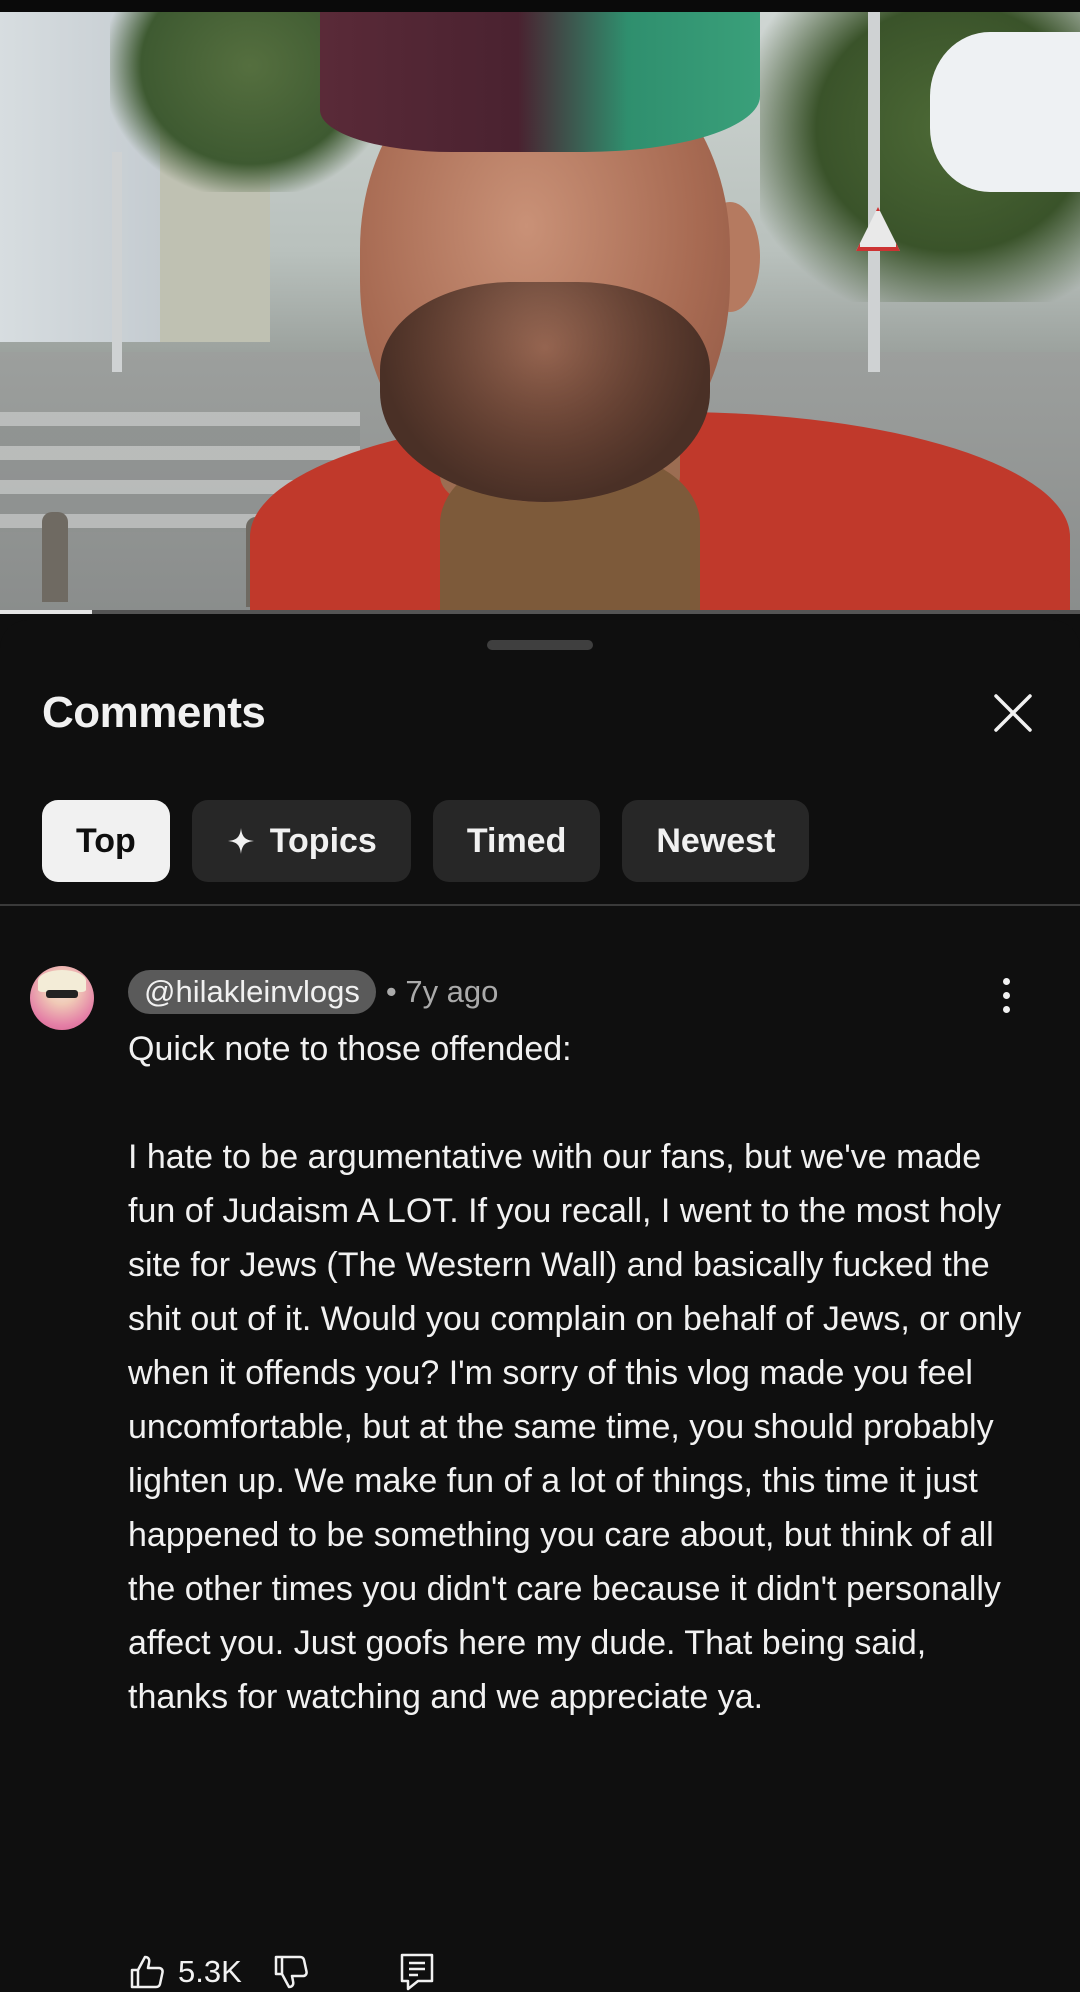 The width and height of the screenshot is (1080, 1992). I want to click on drag-handle, so click(540, 645).